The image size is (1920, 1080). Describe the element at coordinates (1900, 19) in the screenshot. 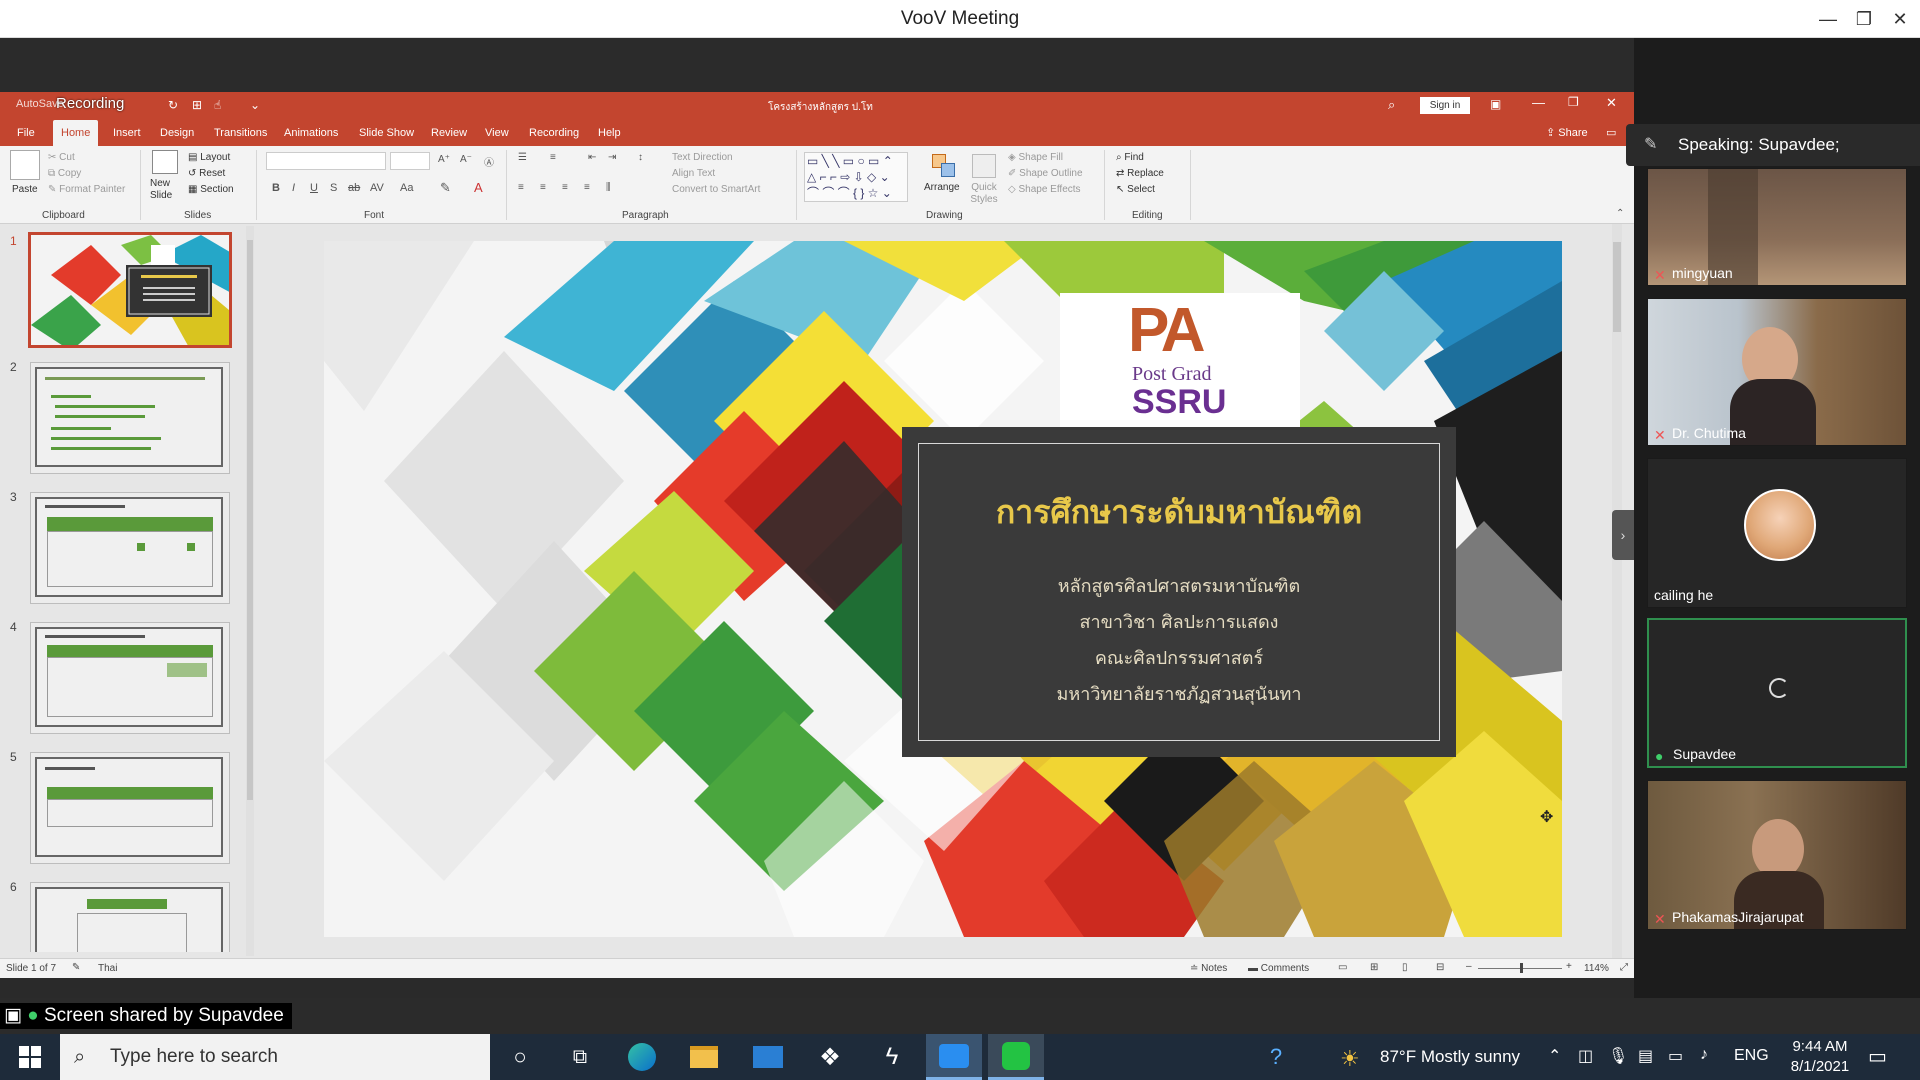

I see `close-button: ✕` at that location.